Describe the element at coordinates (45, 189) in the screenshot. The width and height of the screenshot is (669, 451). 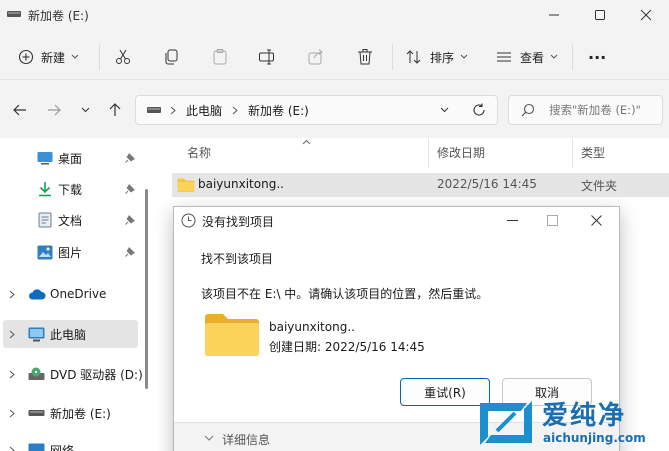
I see `download-icon` at that location.